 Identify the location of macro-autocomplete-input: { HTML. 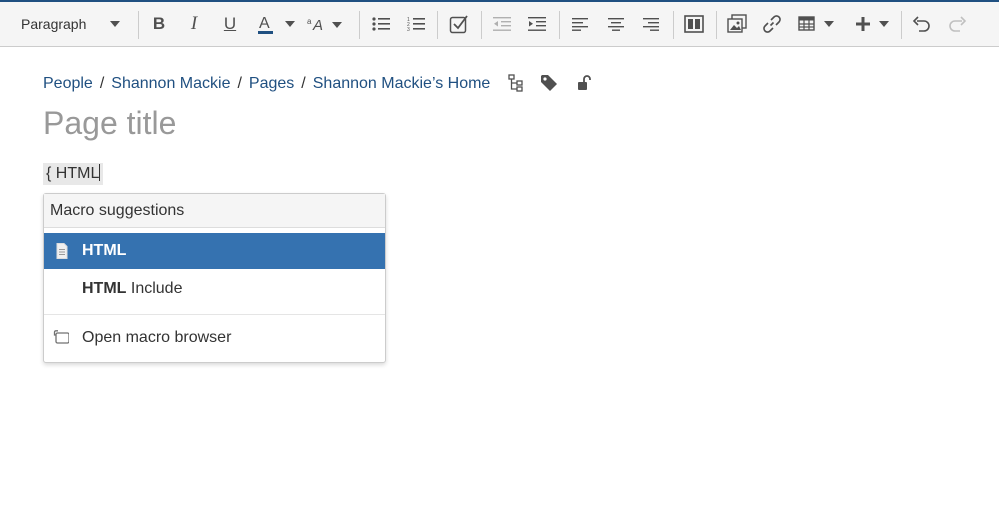
(73, 174).